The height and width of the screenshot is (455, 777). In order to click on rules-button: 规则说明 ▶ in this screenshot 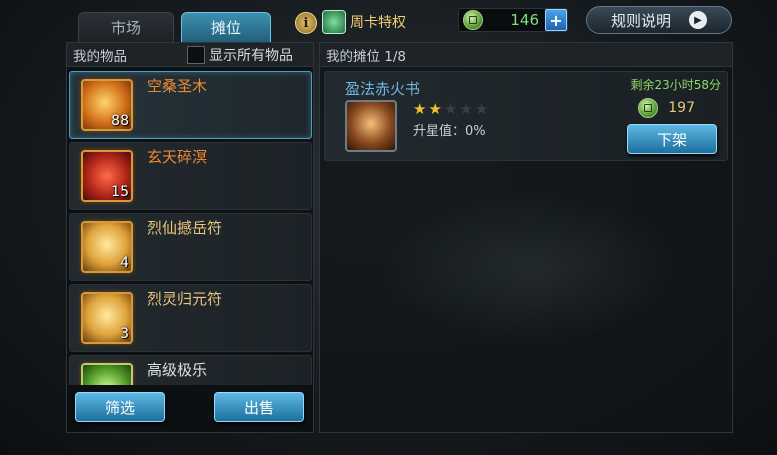, I will do `click(659, 20)`.